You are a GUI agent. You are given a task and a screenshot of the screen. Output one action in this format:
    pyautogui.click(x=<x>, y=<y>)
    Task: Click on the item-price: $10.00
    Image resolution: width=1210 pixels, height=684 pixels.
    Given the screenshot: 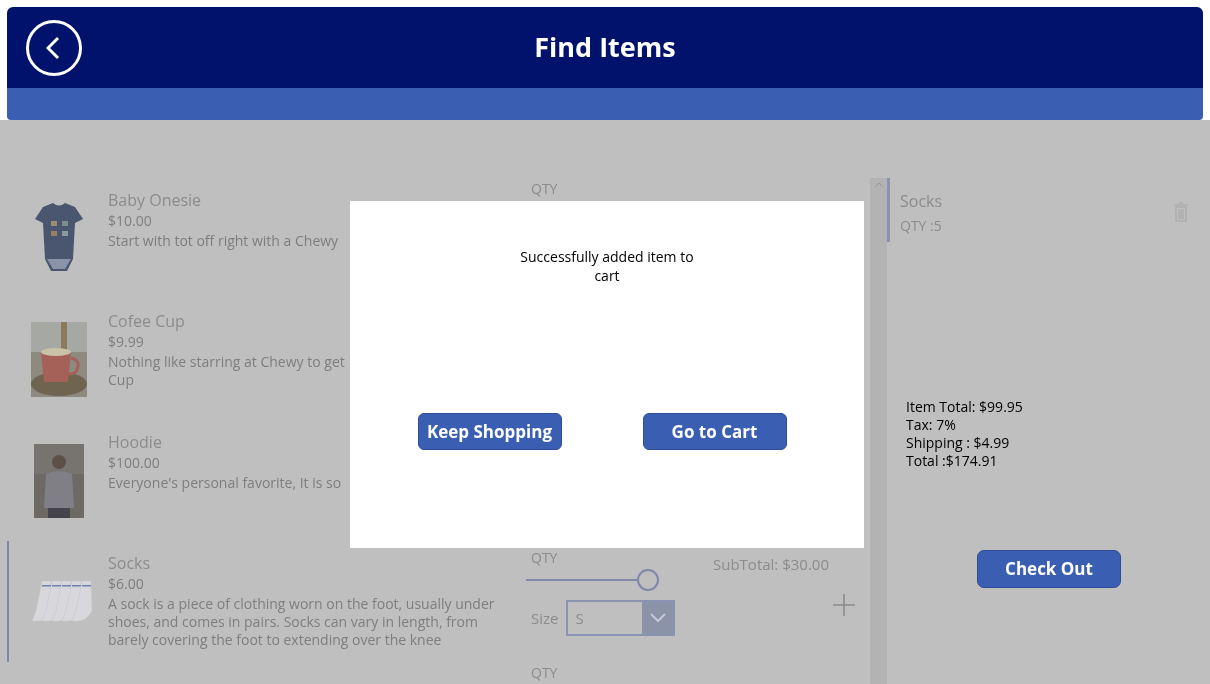 What is the action you would take?
    pyautogui.click(x=130, y=221)
    